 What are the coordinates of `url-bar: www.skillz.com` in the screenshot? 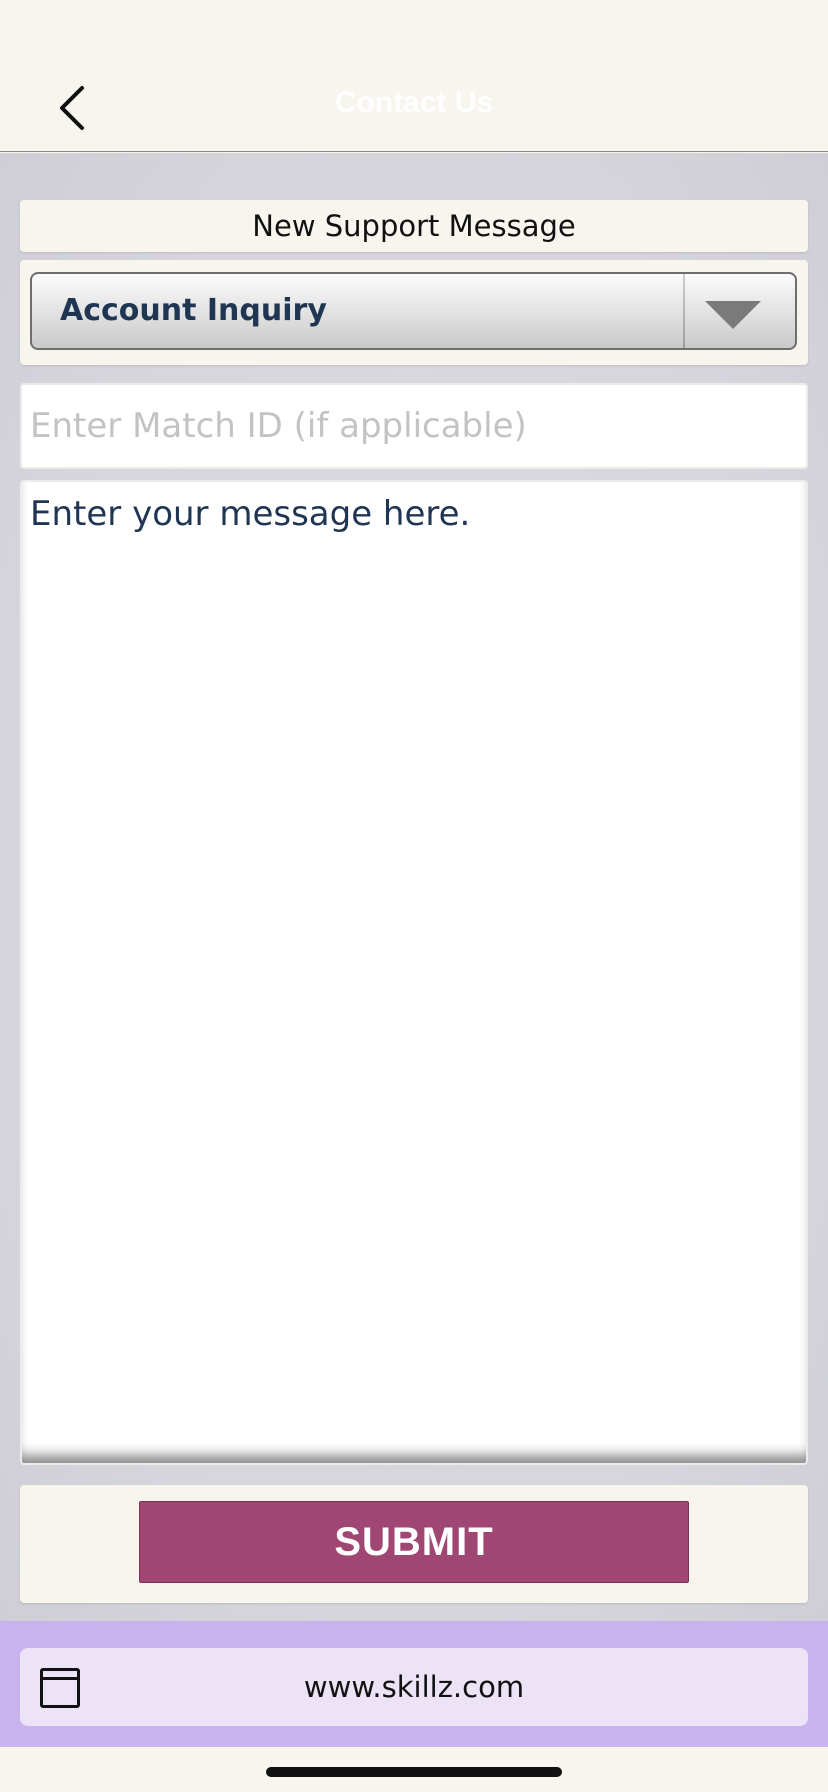 It's located at (414, 1687).